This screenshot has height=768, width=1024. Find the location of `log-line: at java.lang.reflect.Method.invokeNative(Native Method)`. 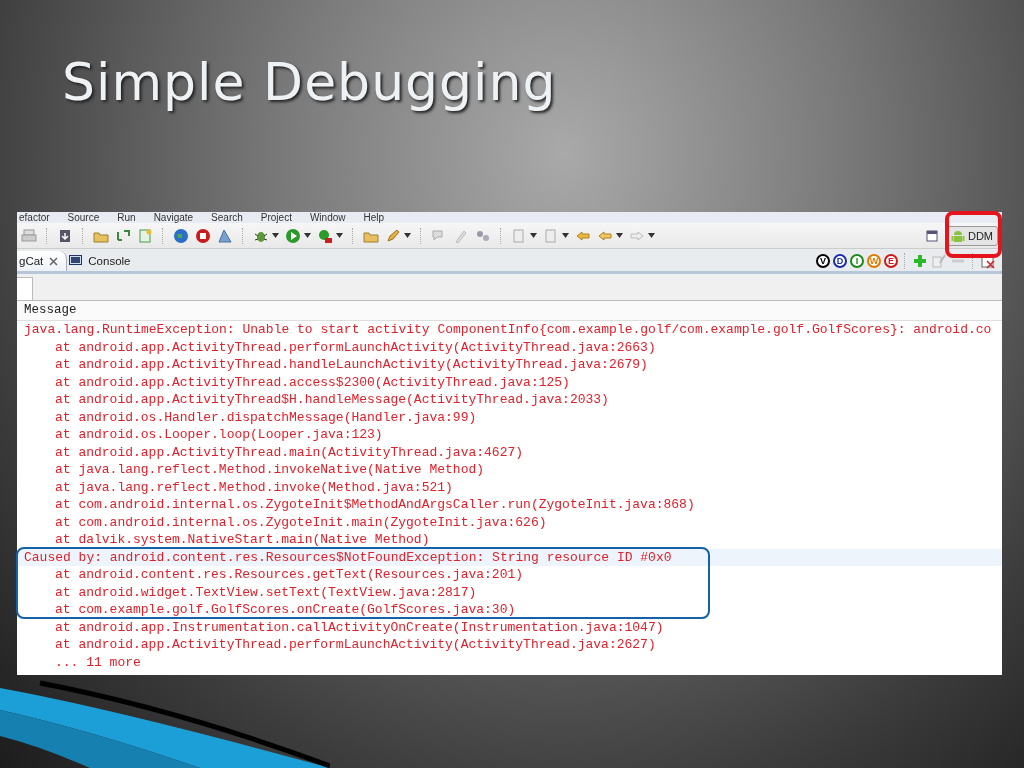

log-line: at java.lang.reflect.Method.invokeNative(Native Method) is located at coordinates (509, 470).